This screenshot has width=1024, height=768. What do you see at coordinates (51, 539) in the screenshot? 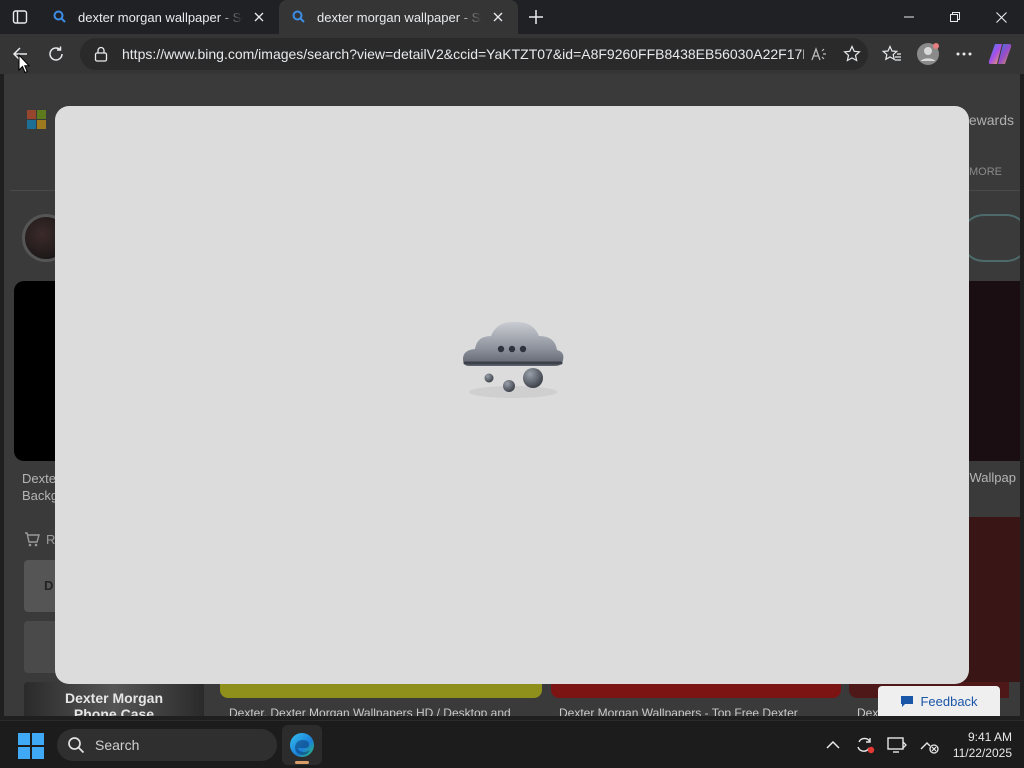
I see `shopping-label: R` at bounding box center [51, 539].